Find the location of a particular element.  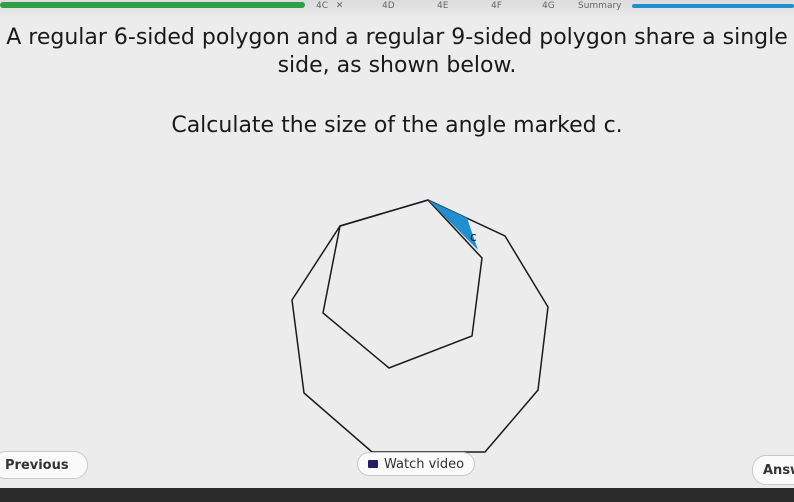

previous-button: Previous is located at coordinates (44, 465).